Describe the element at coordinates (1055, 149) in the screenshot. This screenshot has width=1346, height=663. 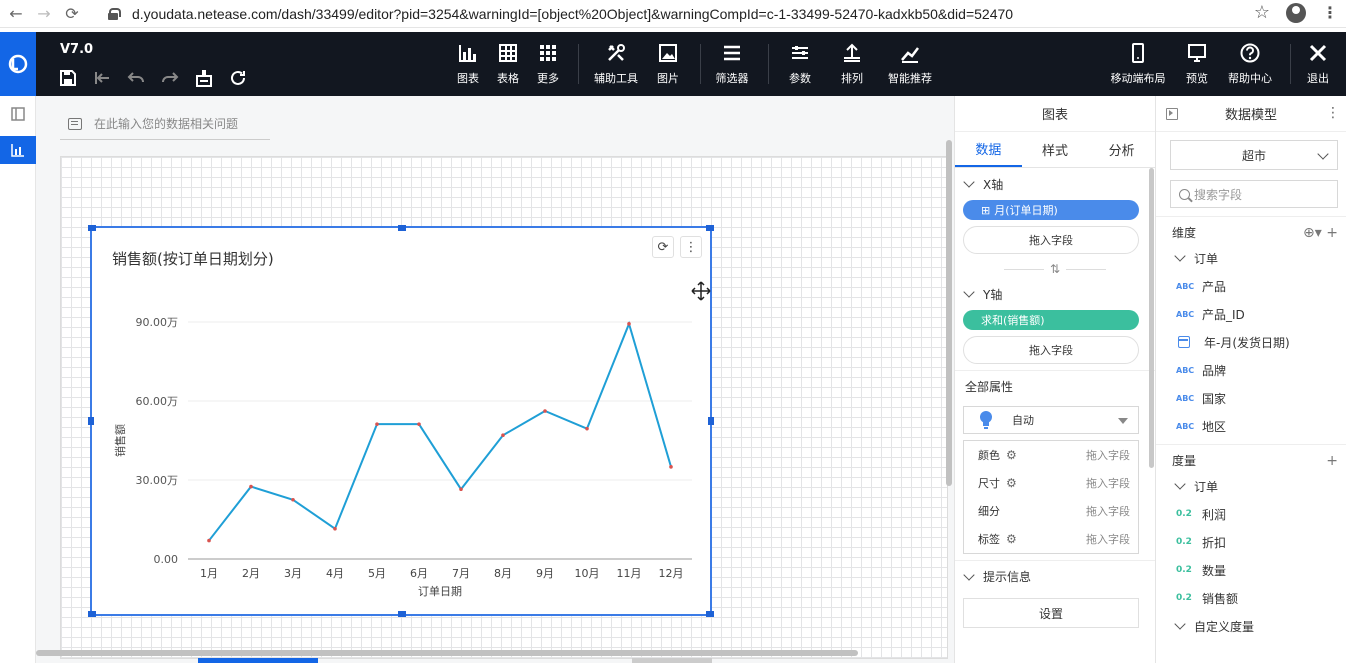
I see `tab-style: 样式` at that location.